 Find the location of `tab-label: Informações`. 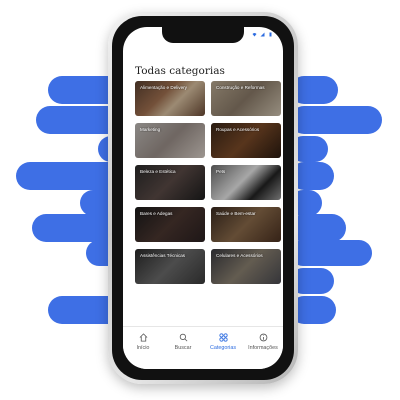

tab-label: Informações is located at coordinates (263, 348).